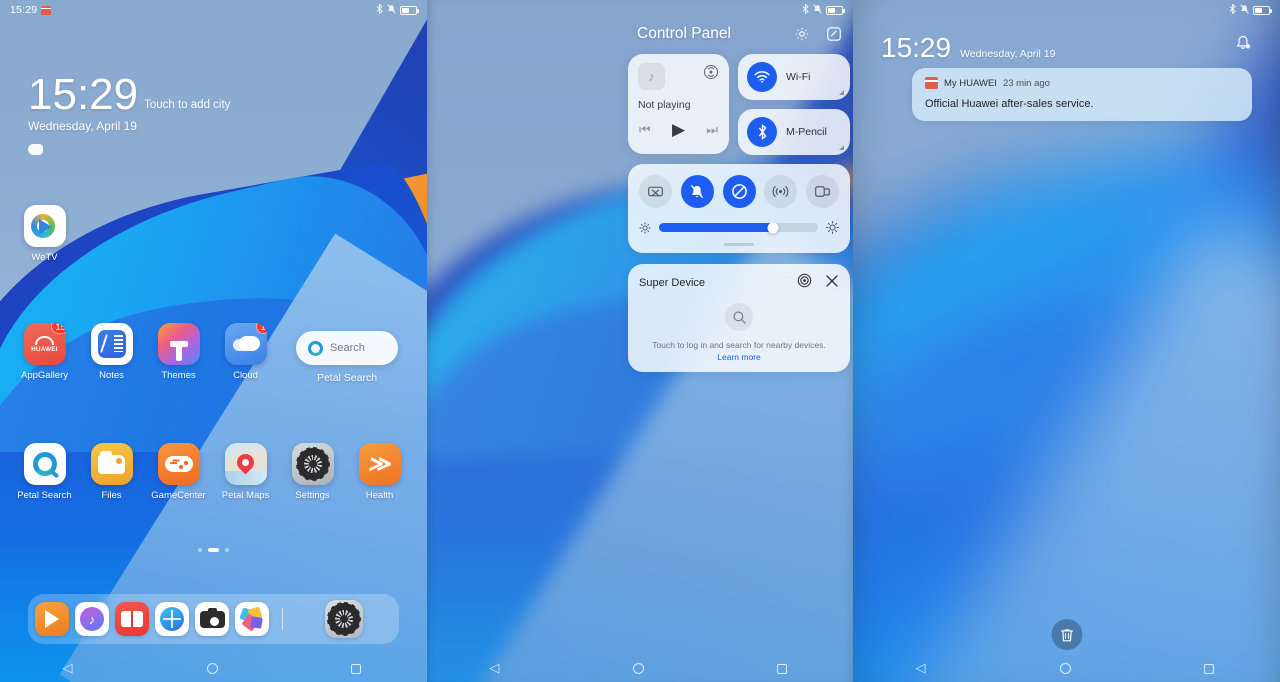 This screenshot has height=682, width=1280. Describe the element at coordinates (252, 619) in the screenshot. I see `gallery-icon` at that location.